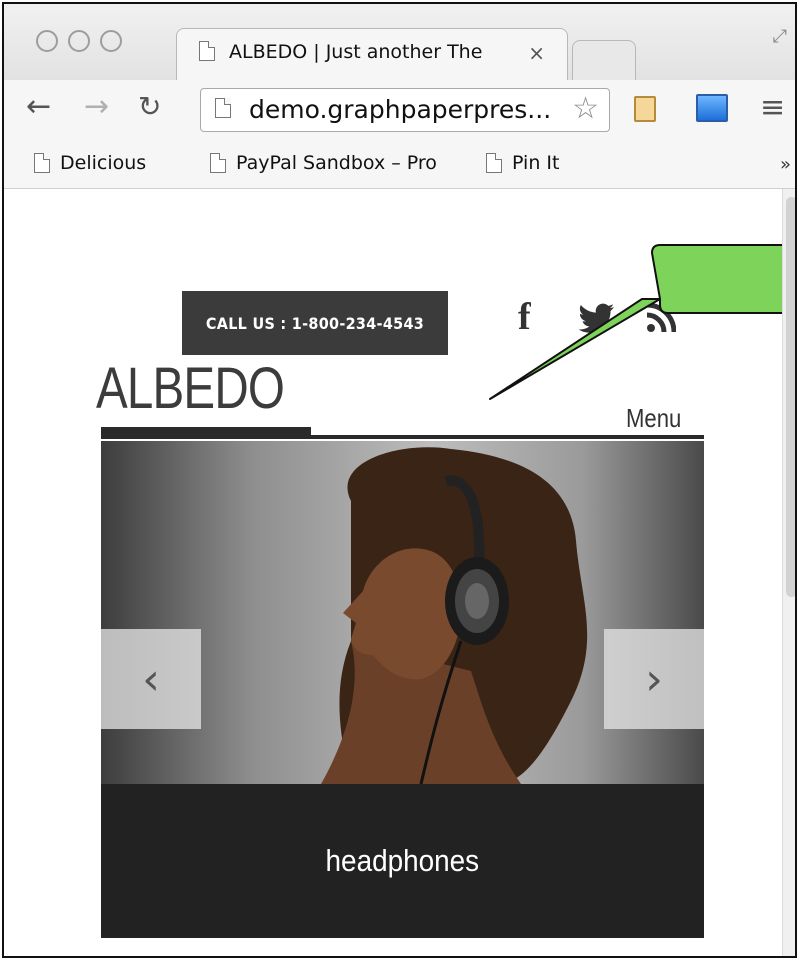 Image resolution: width=799 pixels, height=960 pixels. I want to click on screenshot-extension-icon, so click(712, 108).